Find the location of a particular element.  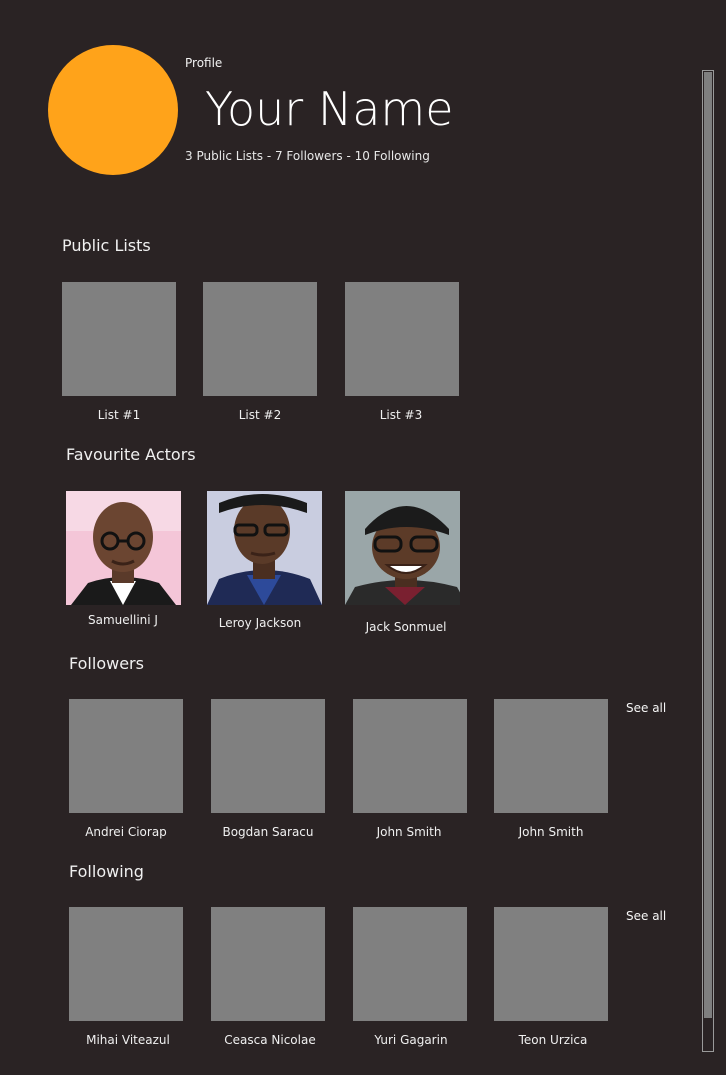

user-name: Your Name is located at coordinates (329, 109).